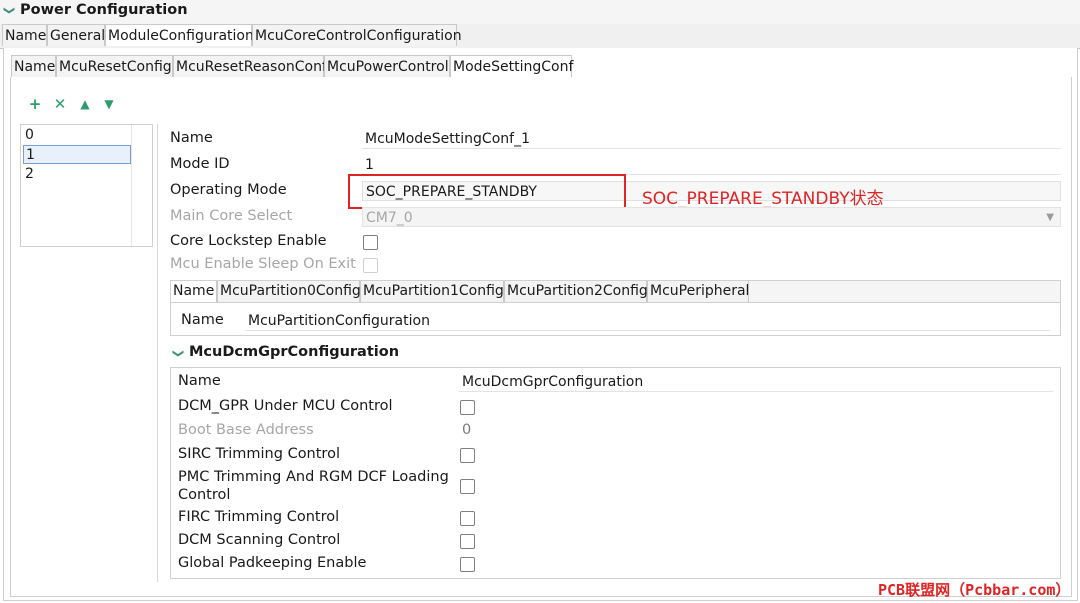 This screenshot has width=1080, height=603. Describe the element at coordinates (179, 35) in the screenshot. I see `tab-module-configuration: ModuleConfiguration` at that location.